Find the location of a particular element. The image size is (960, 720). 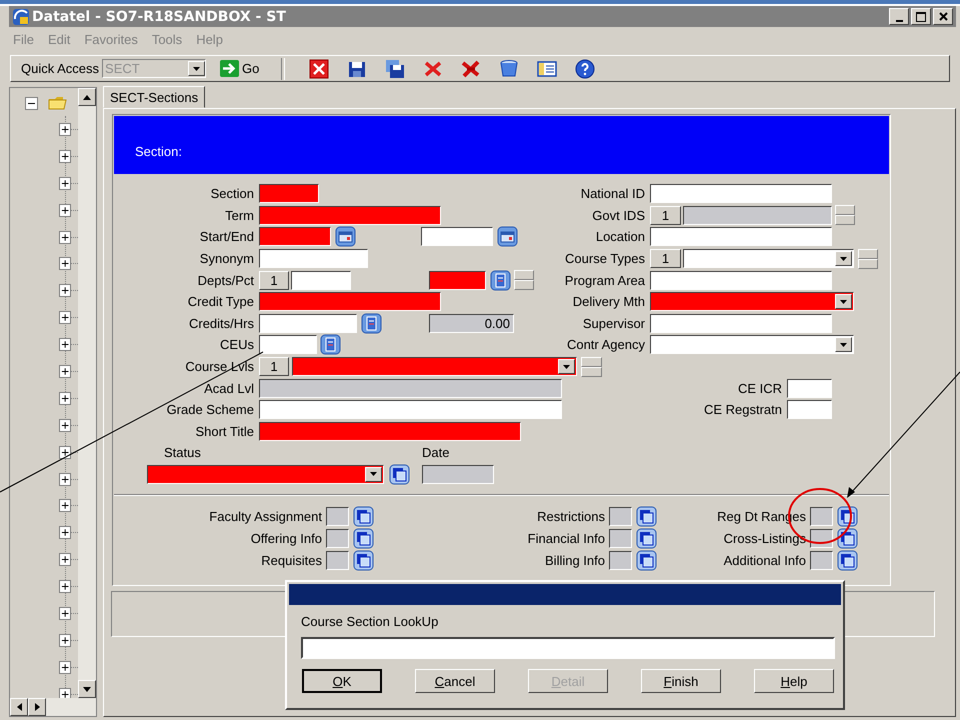

cancel-icon is located at coordinates (319, 68).